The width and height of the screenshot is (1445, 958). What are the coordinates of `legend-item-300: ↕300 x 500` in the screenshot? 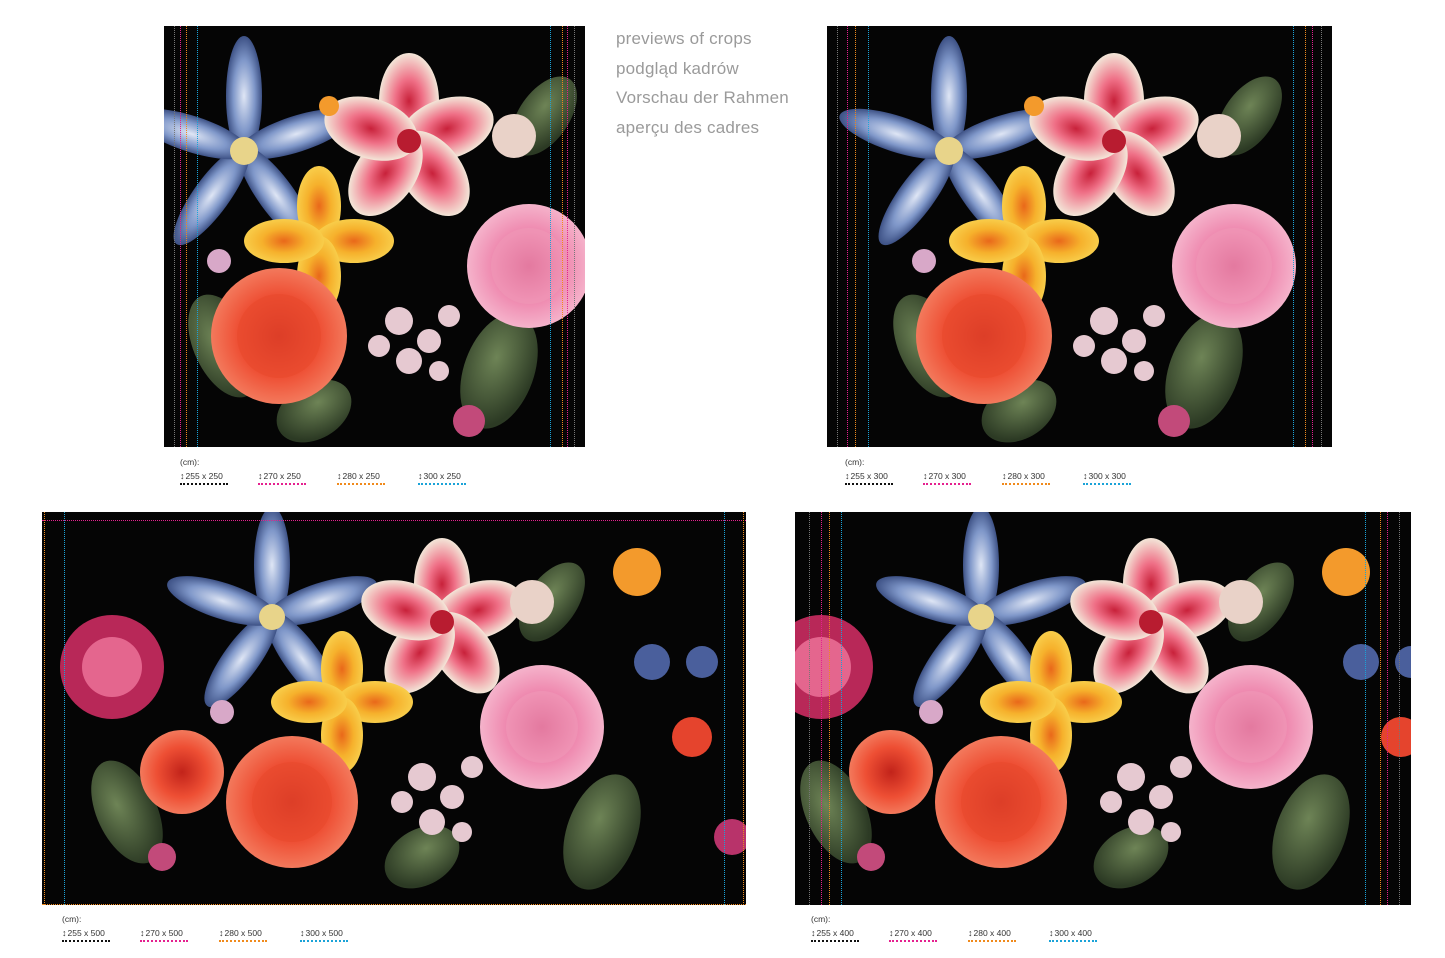 It's located at (324, 935).